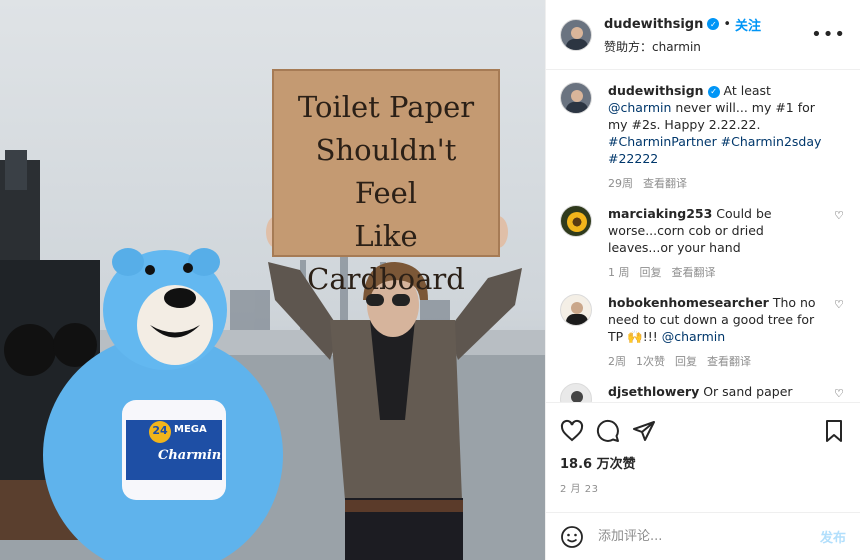 This screenshot has width=860, height=560. Describe the element at coordinates (572, 431) in the screenshot. I see `like-heart-icon` at that location.